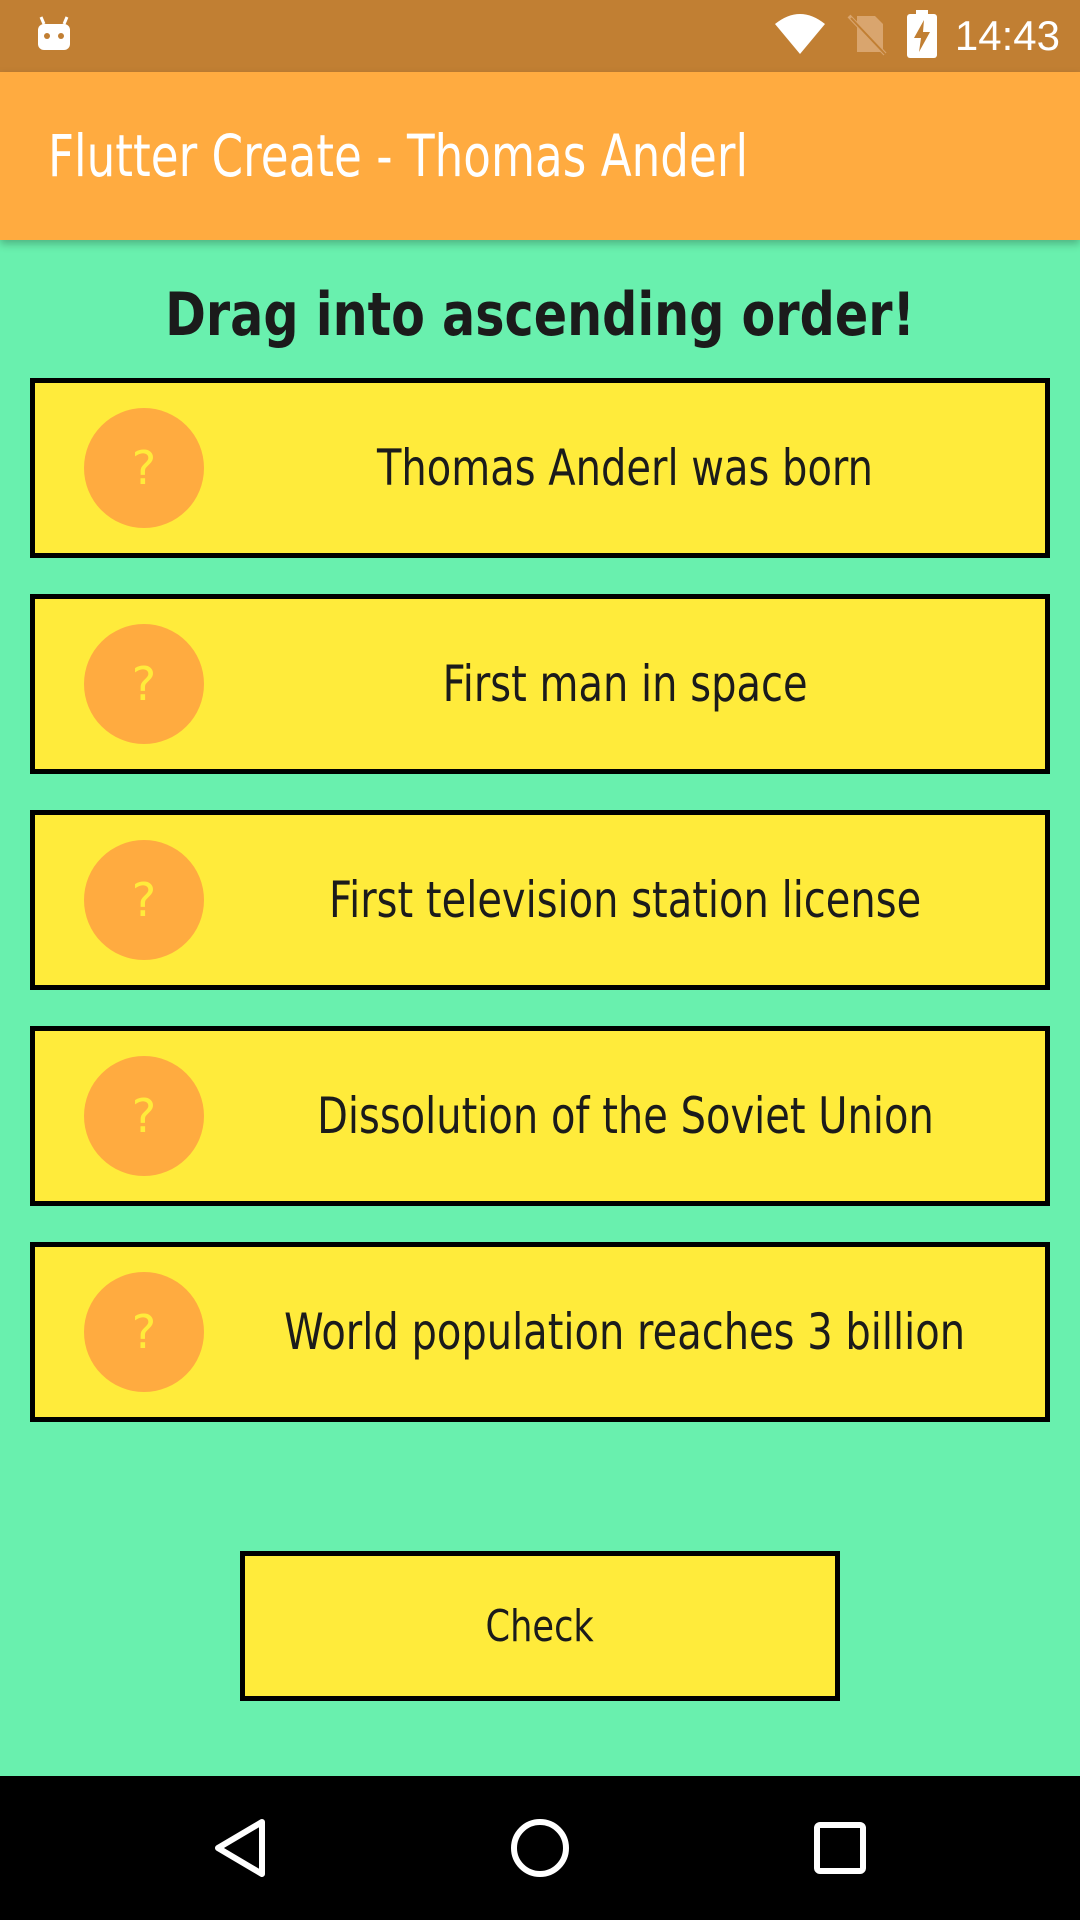 This screenshot has width=1080, height=1920. I want to click on check-button: Check, so click(540, 1626).